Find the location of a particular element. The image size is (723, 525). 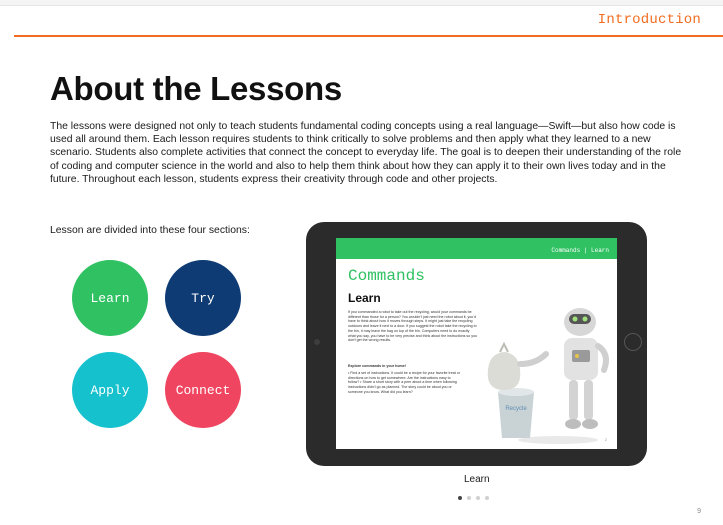

page-title: About the Lessons is located at coordinates (196, 88).